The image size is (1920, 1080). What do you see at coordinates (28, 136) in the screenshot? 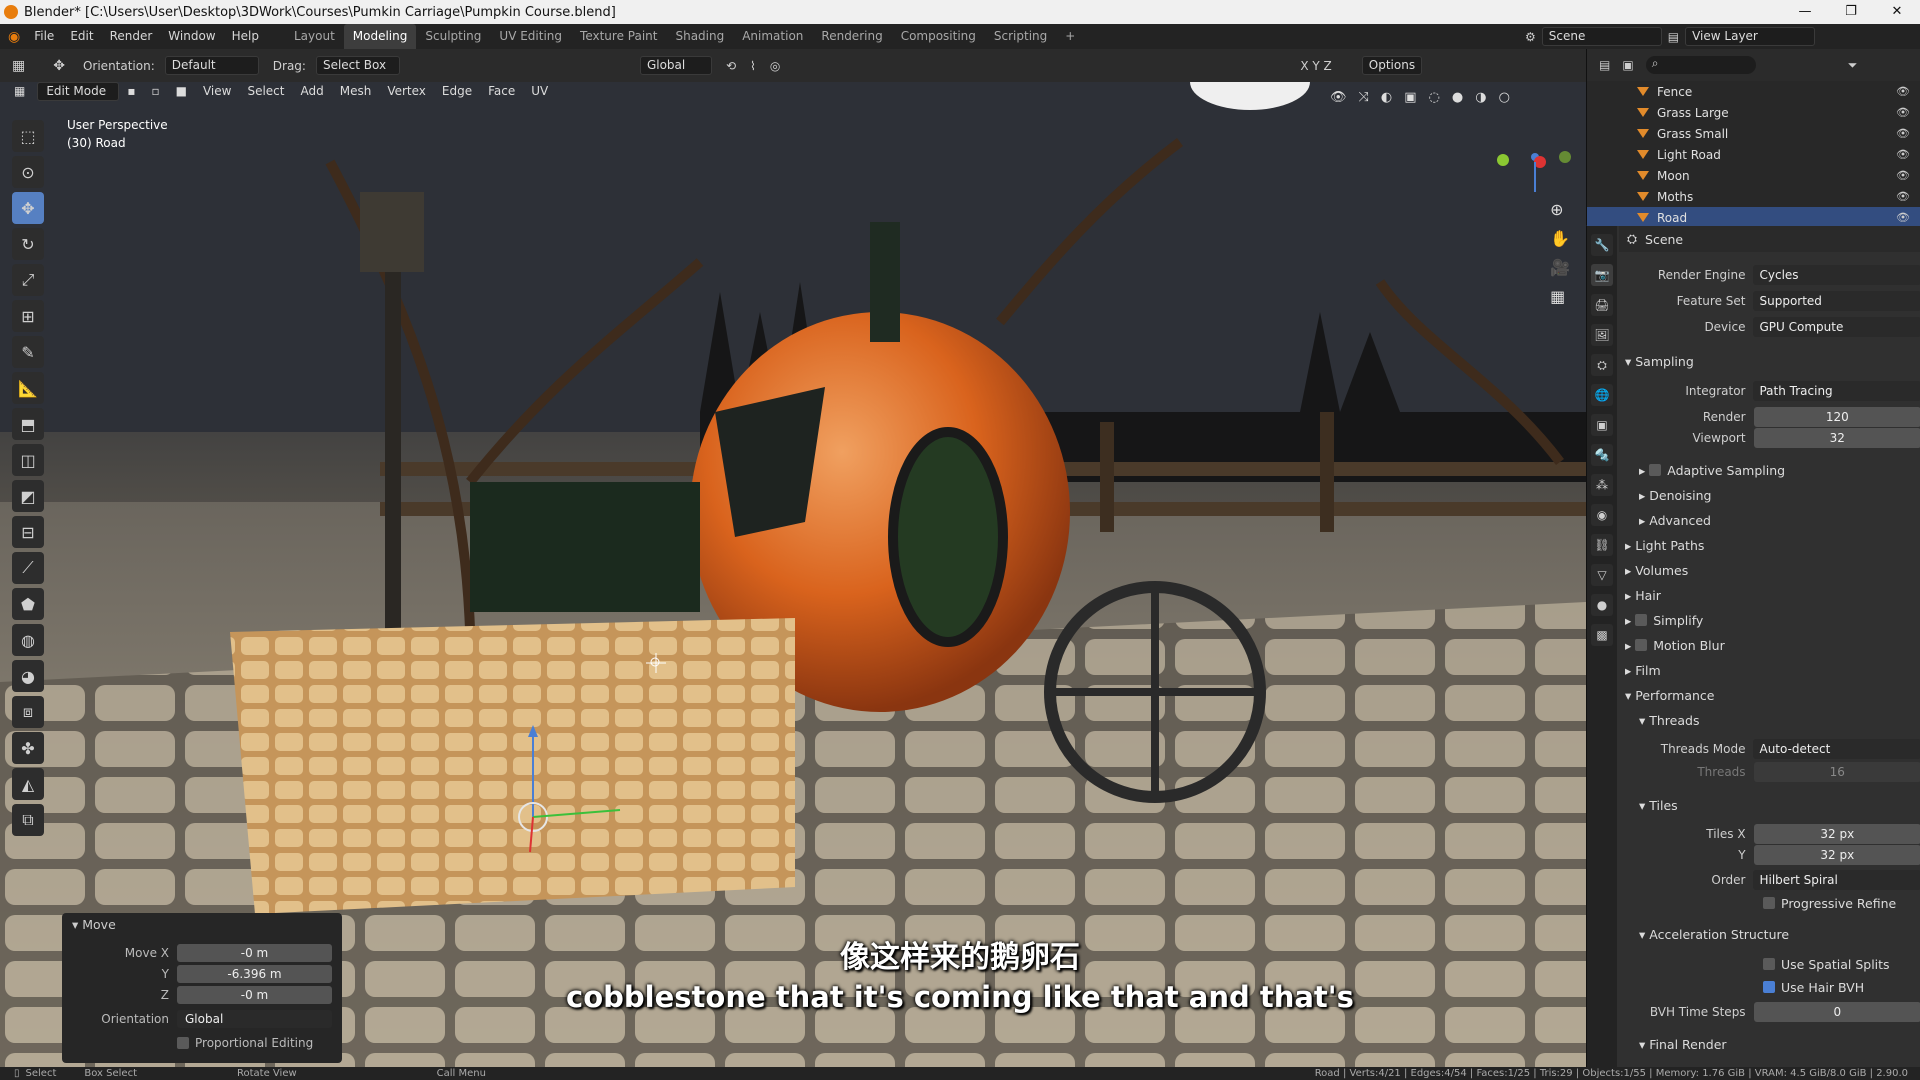
I see `select-box-icon: ⬚` at bounding box center [28, 136].